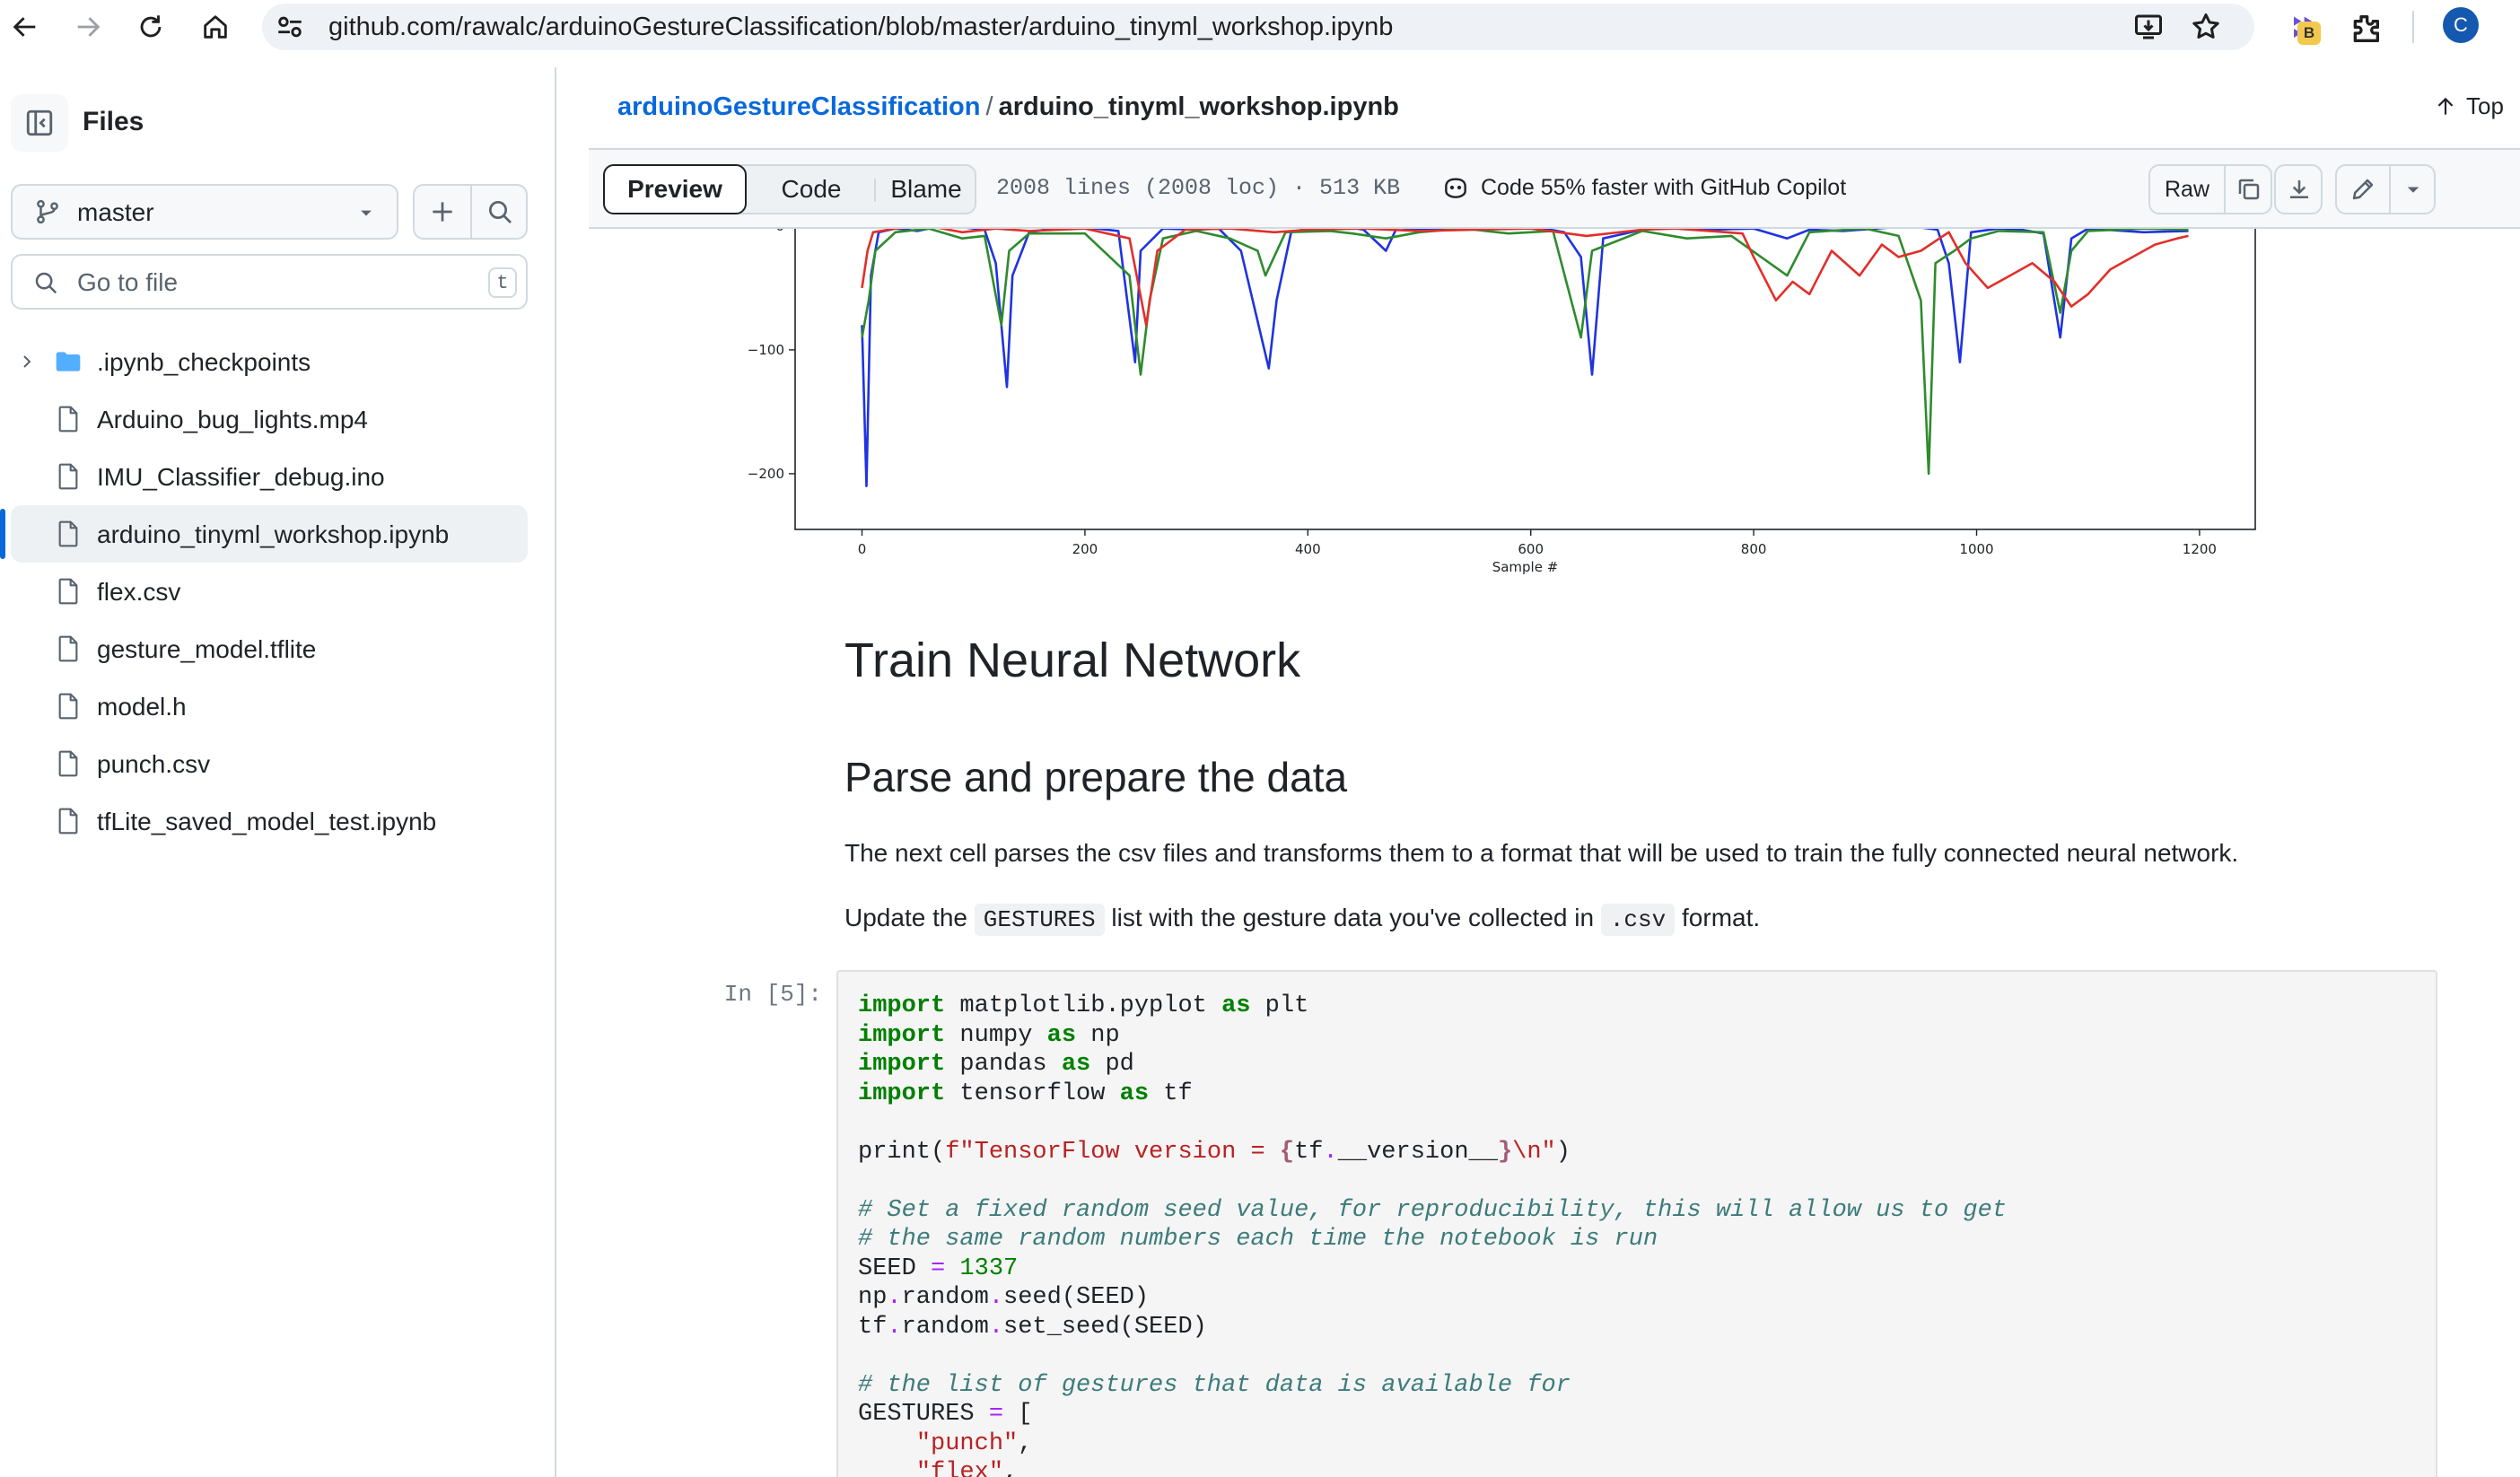  I want to click on copilot-promo-link: Code 55% faster with GitHub Copilot, so click(1643, 188).